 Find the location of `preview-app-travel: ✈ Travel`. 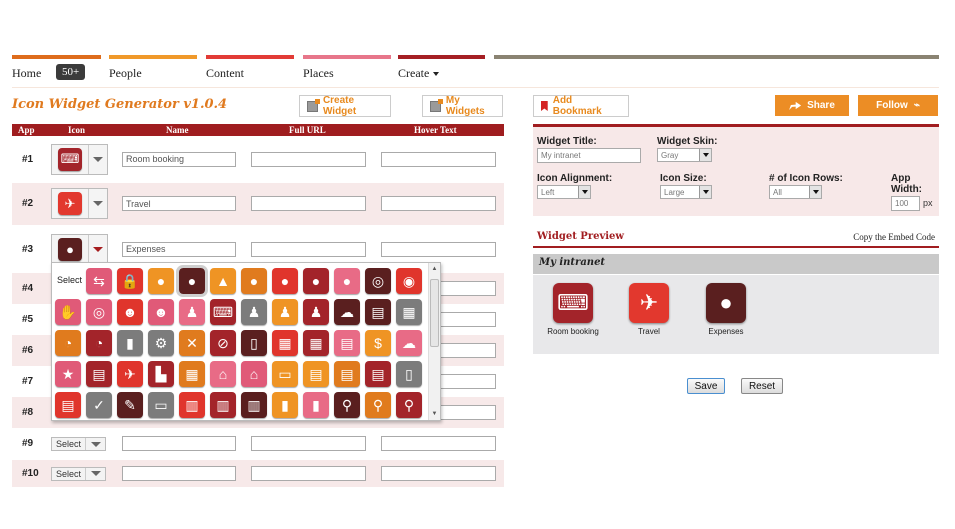

preview-app-travel: ✈ Travel is located at coordinates (649, 309).